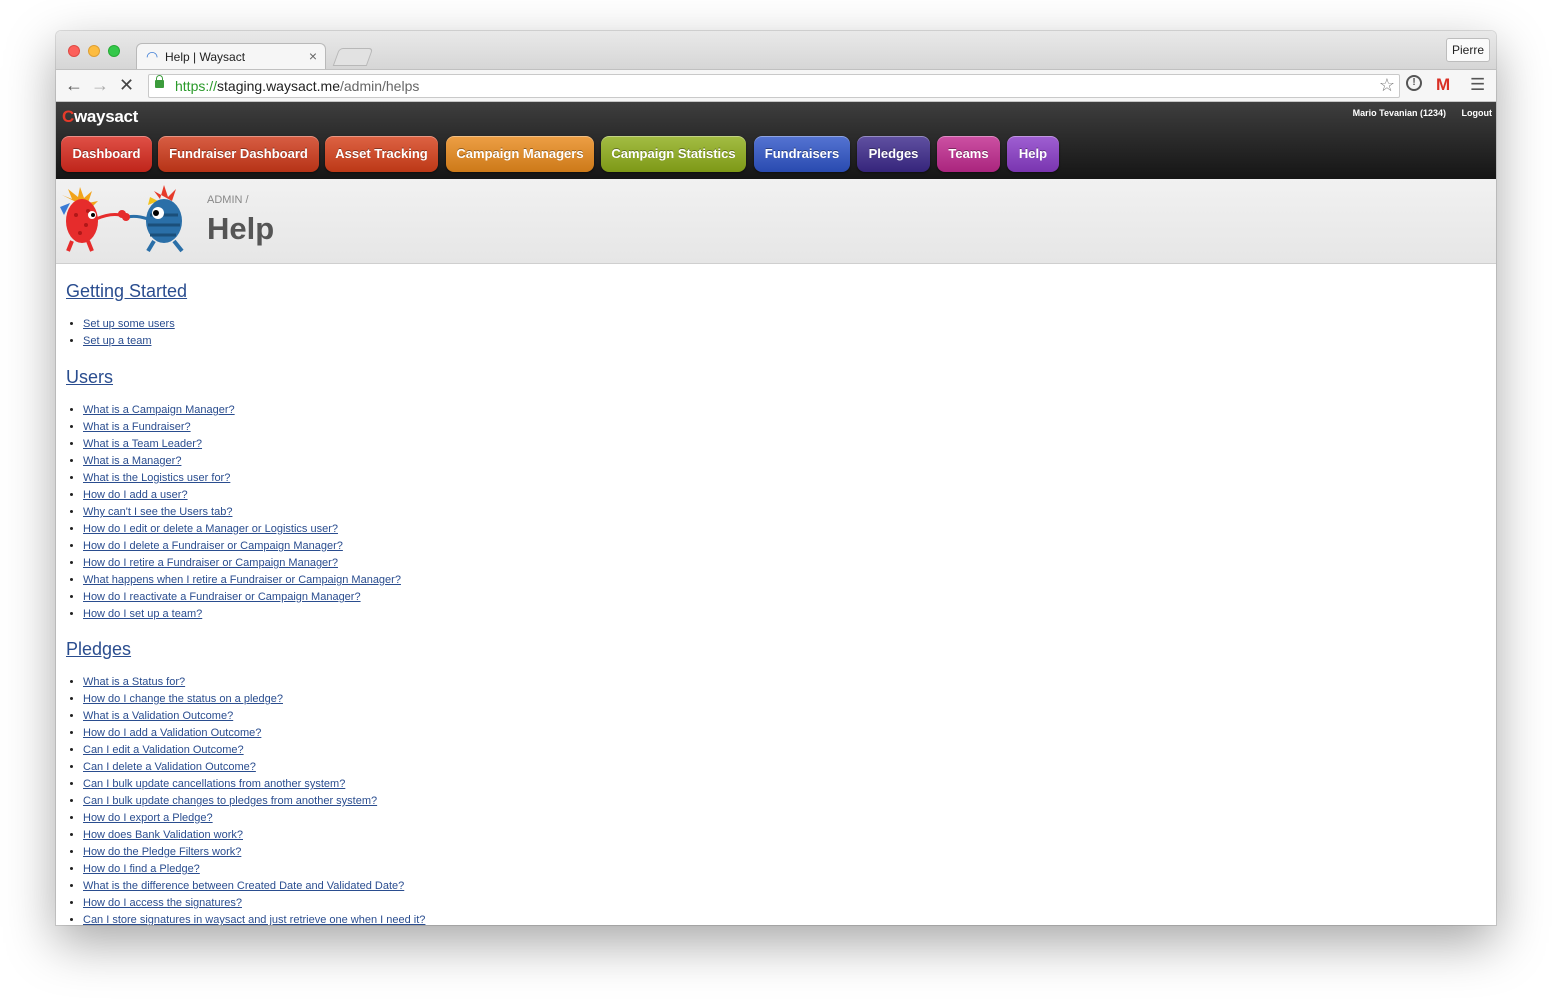 Image resolution: width=1552 pixels, height=1005 pixels. What do you see at coordinates (153, 219) in the screenshot?
I see `blue-mascot-image` at bounding box center [153, 219].